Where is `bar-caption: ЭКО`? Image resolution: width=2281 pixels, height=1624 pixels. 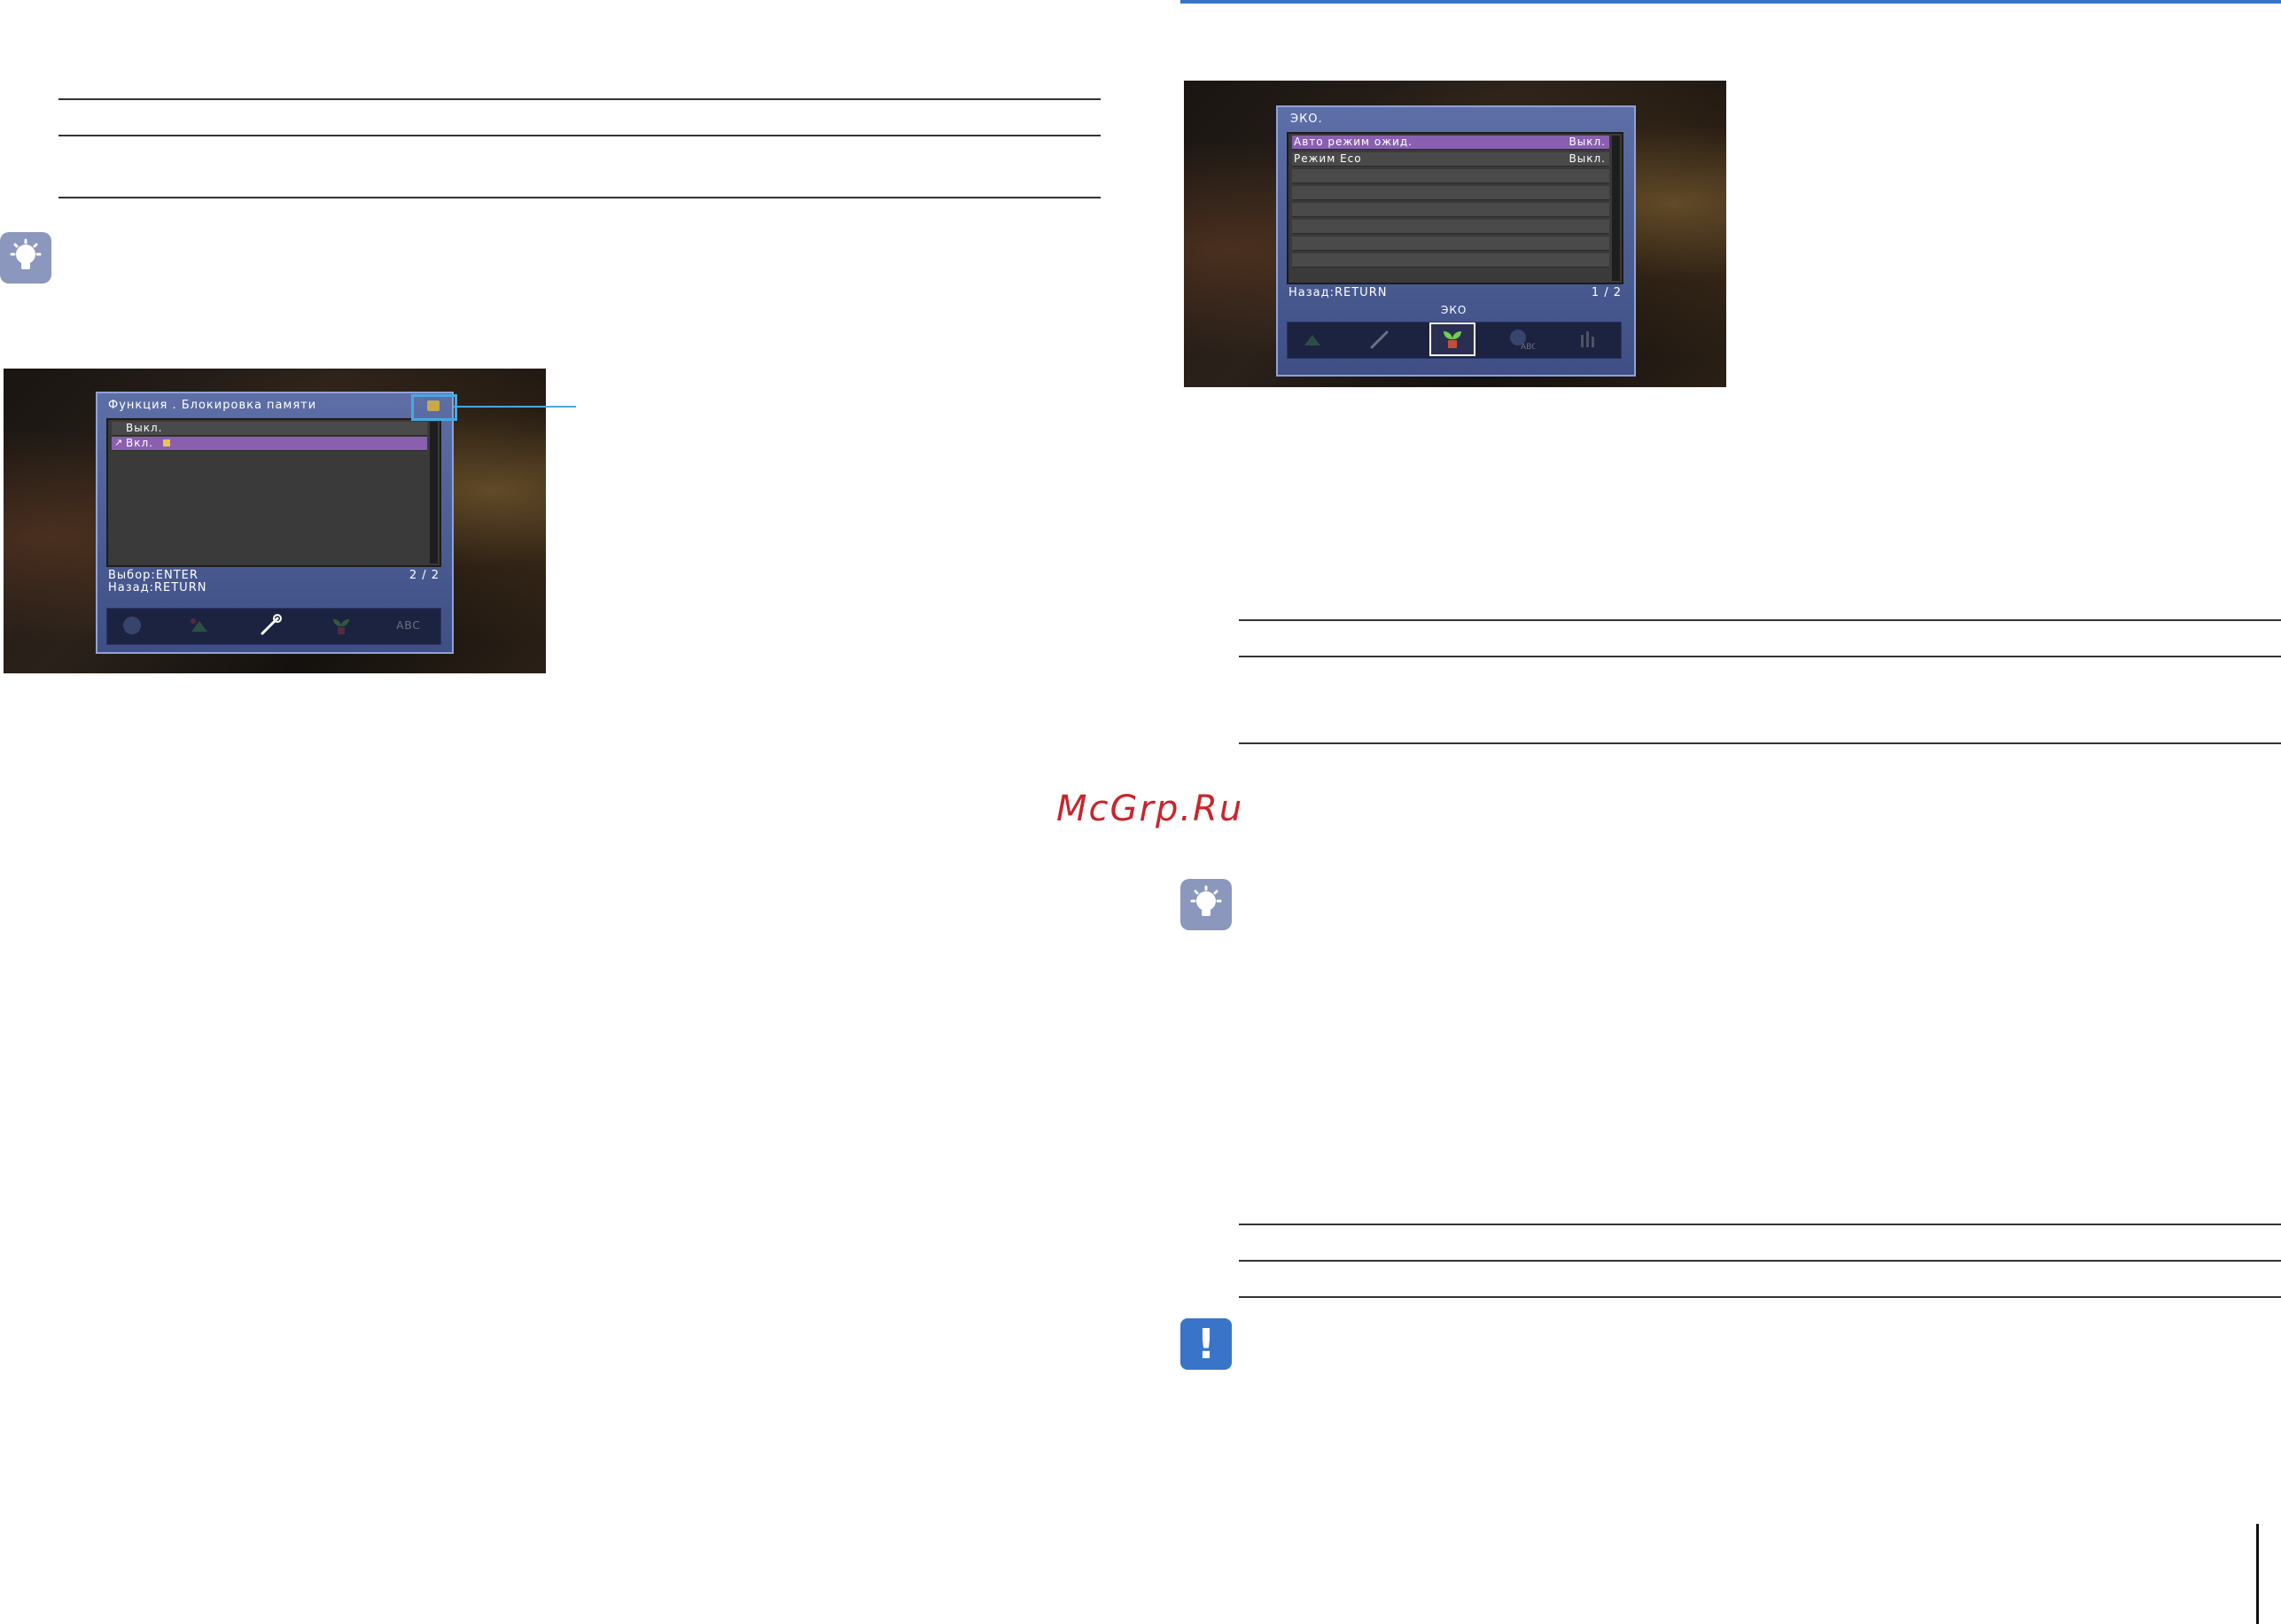
bar-caption: ЭКО is located at coordinates (1454, 310).